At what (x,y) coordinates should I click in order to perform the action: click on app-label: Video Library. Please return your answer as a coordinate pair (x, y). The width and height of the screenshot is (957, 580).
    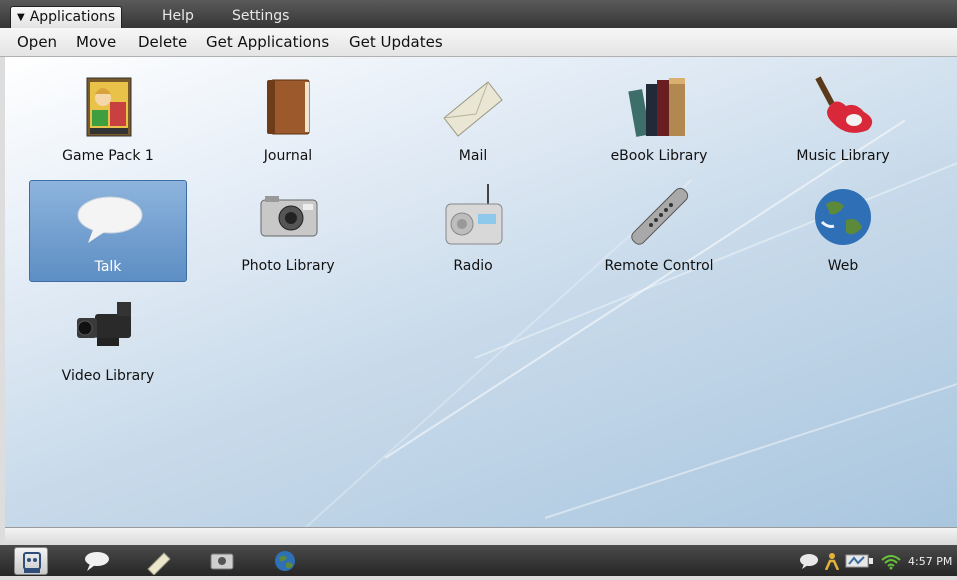
    Looking at the image, I should click on (108, 376).